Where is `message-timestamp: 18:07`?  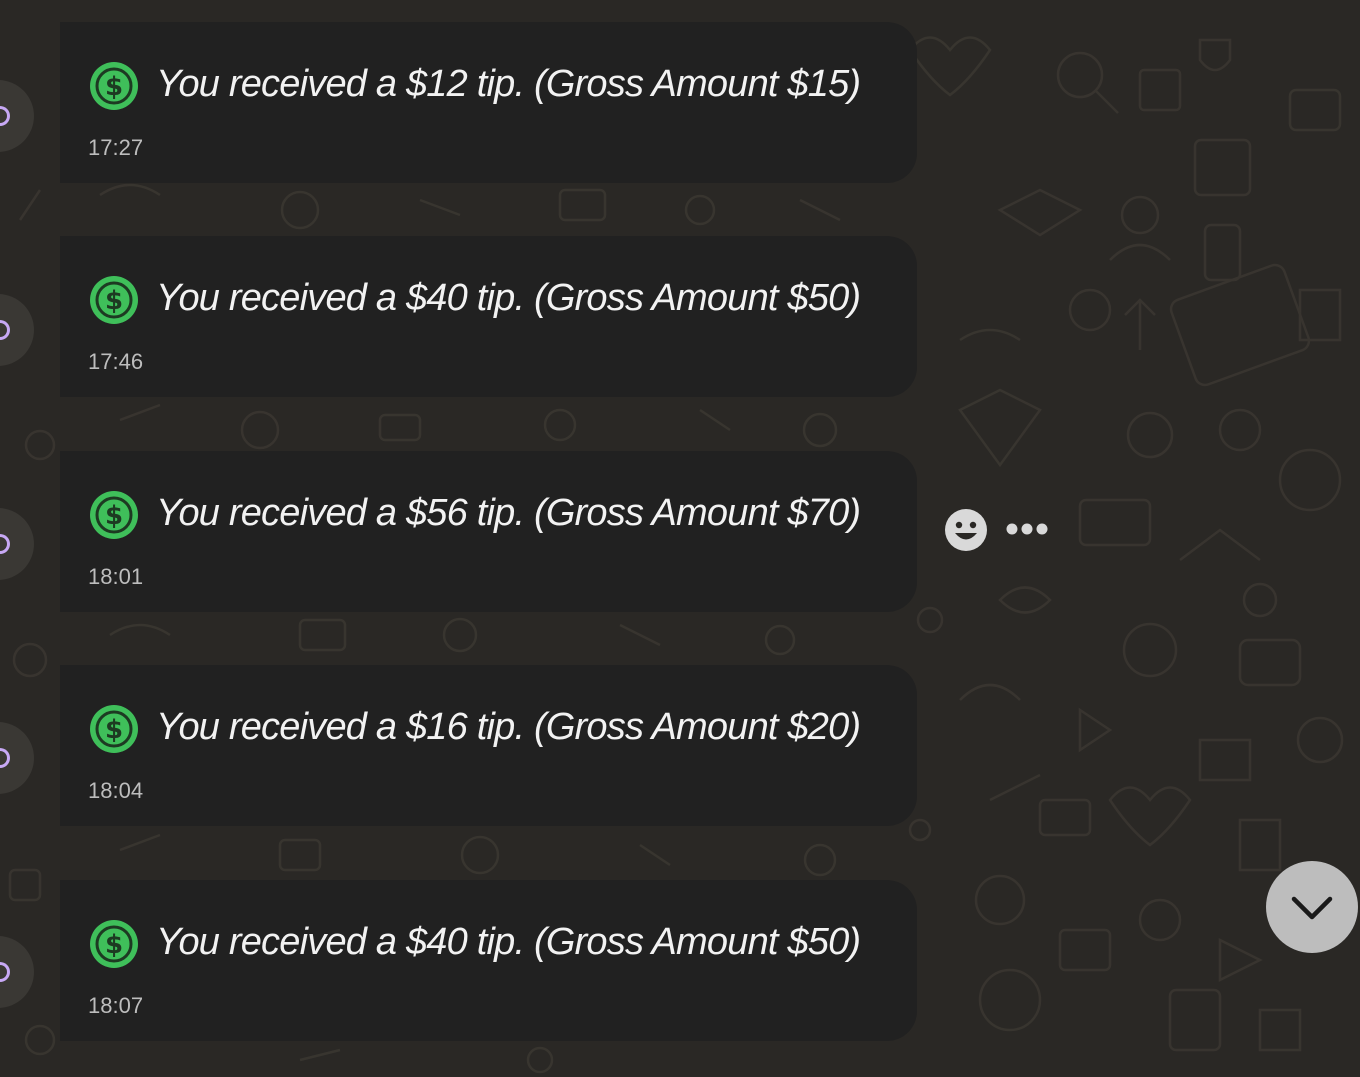 message-timestamp: 18:07 is located at coordinates (116, 1005).